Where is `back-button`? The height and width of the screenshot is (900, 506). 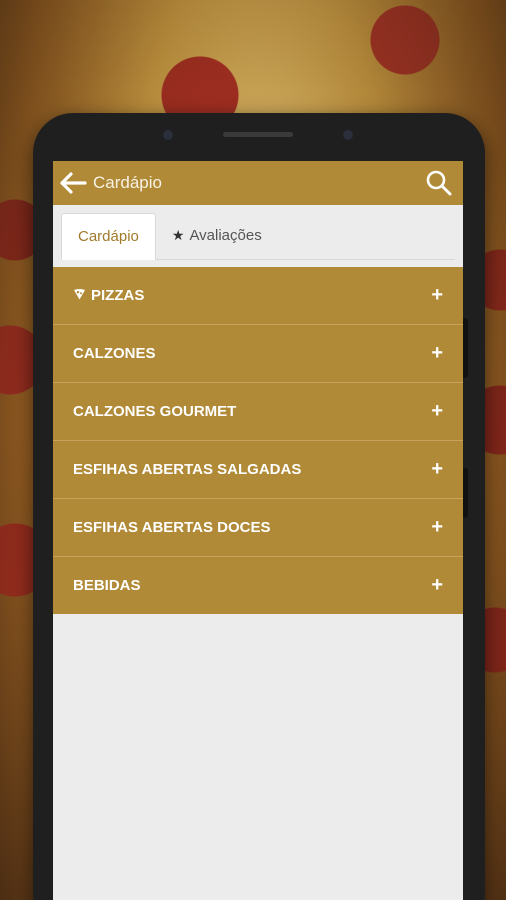
back-button is located at coordinates (73, 183).